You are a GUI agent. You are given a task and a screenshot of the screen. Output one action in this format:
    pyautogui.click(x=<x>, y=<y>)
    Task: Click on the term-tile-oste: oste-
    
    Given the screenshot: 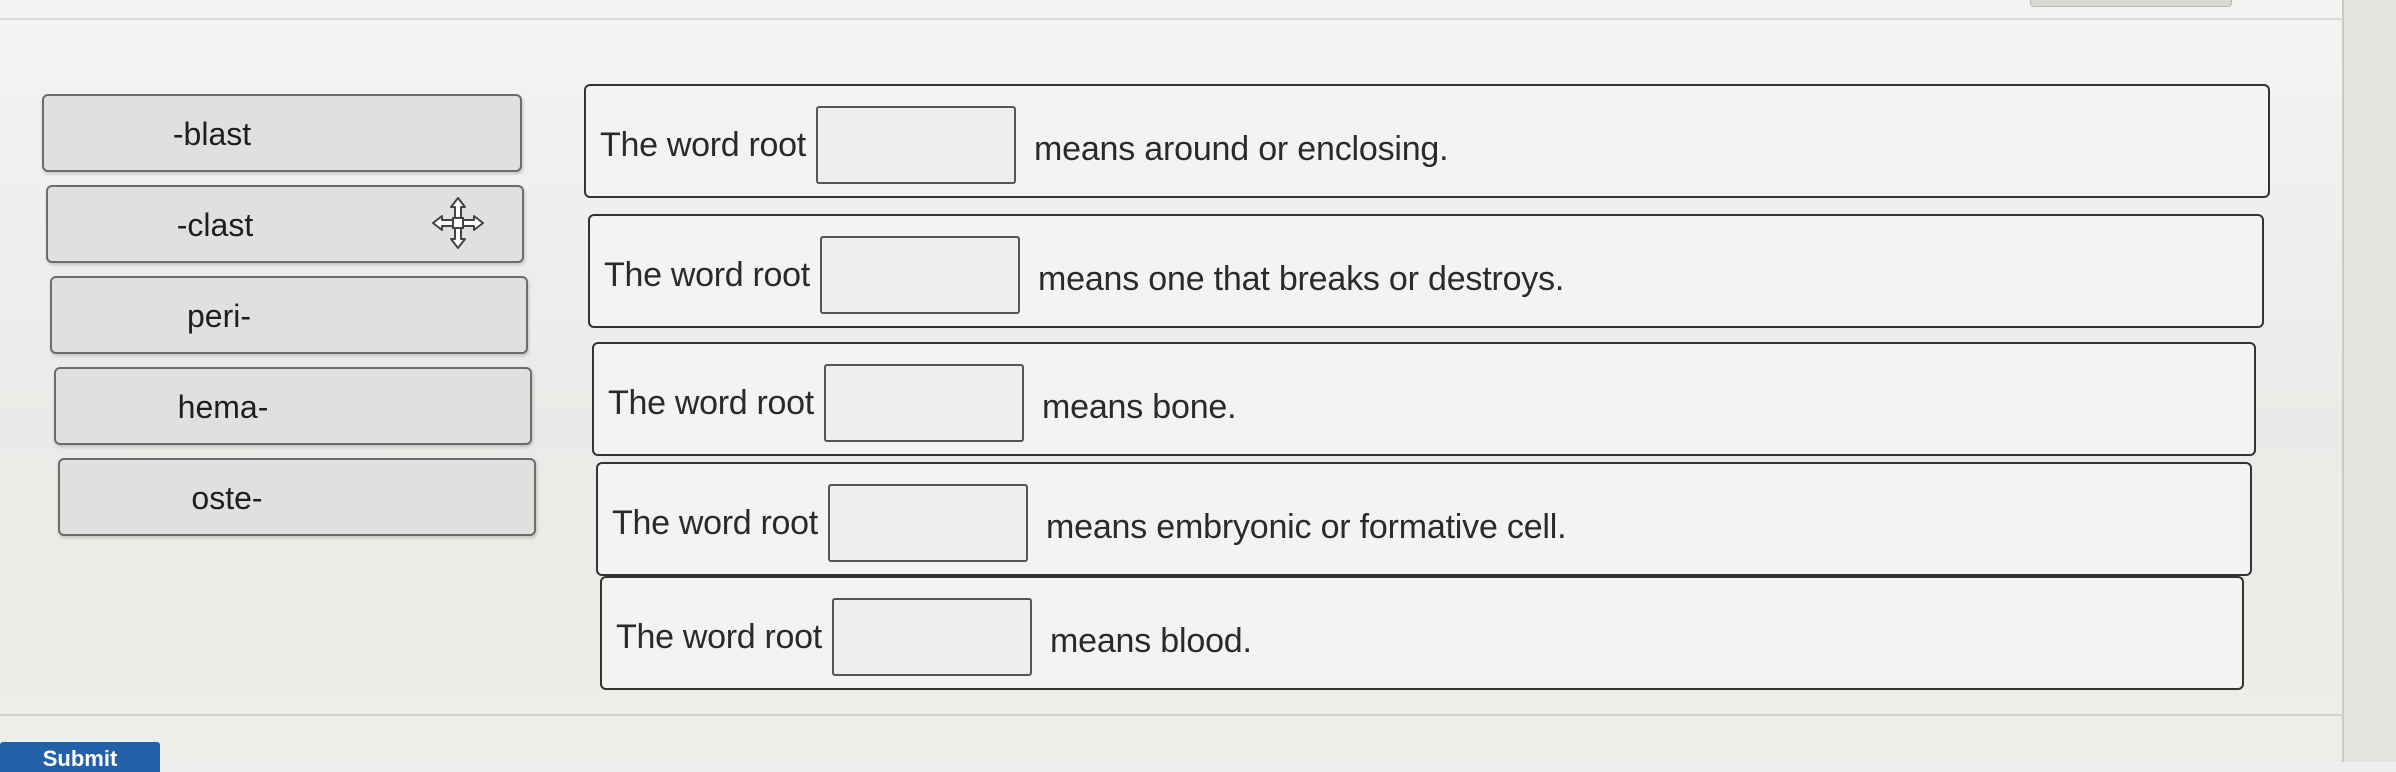 What is the action you would take?
    pyautogui.click(x=297, y=497)
    